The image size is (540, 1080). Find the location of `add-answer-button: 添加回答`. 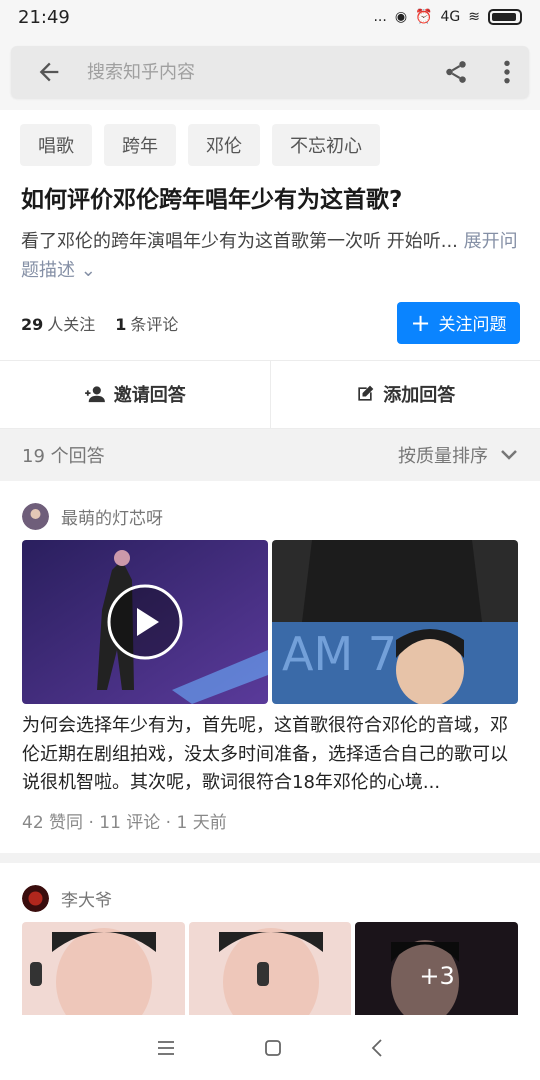

add-answer-button: 添加回答 is located at coordinates (404, 394).